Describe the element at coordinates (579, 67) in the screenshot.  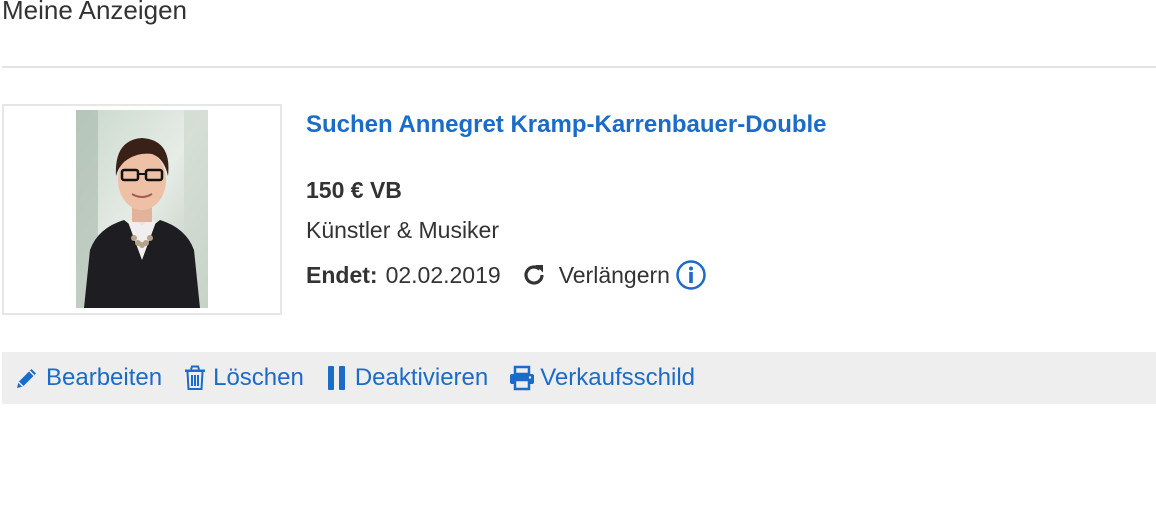
I see `divider` at that location.